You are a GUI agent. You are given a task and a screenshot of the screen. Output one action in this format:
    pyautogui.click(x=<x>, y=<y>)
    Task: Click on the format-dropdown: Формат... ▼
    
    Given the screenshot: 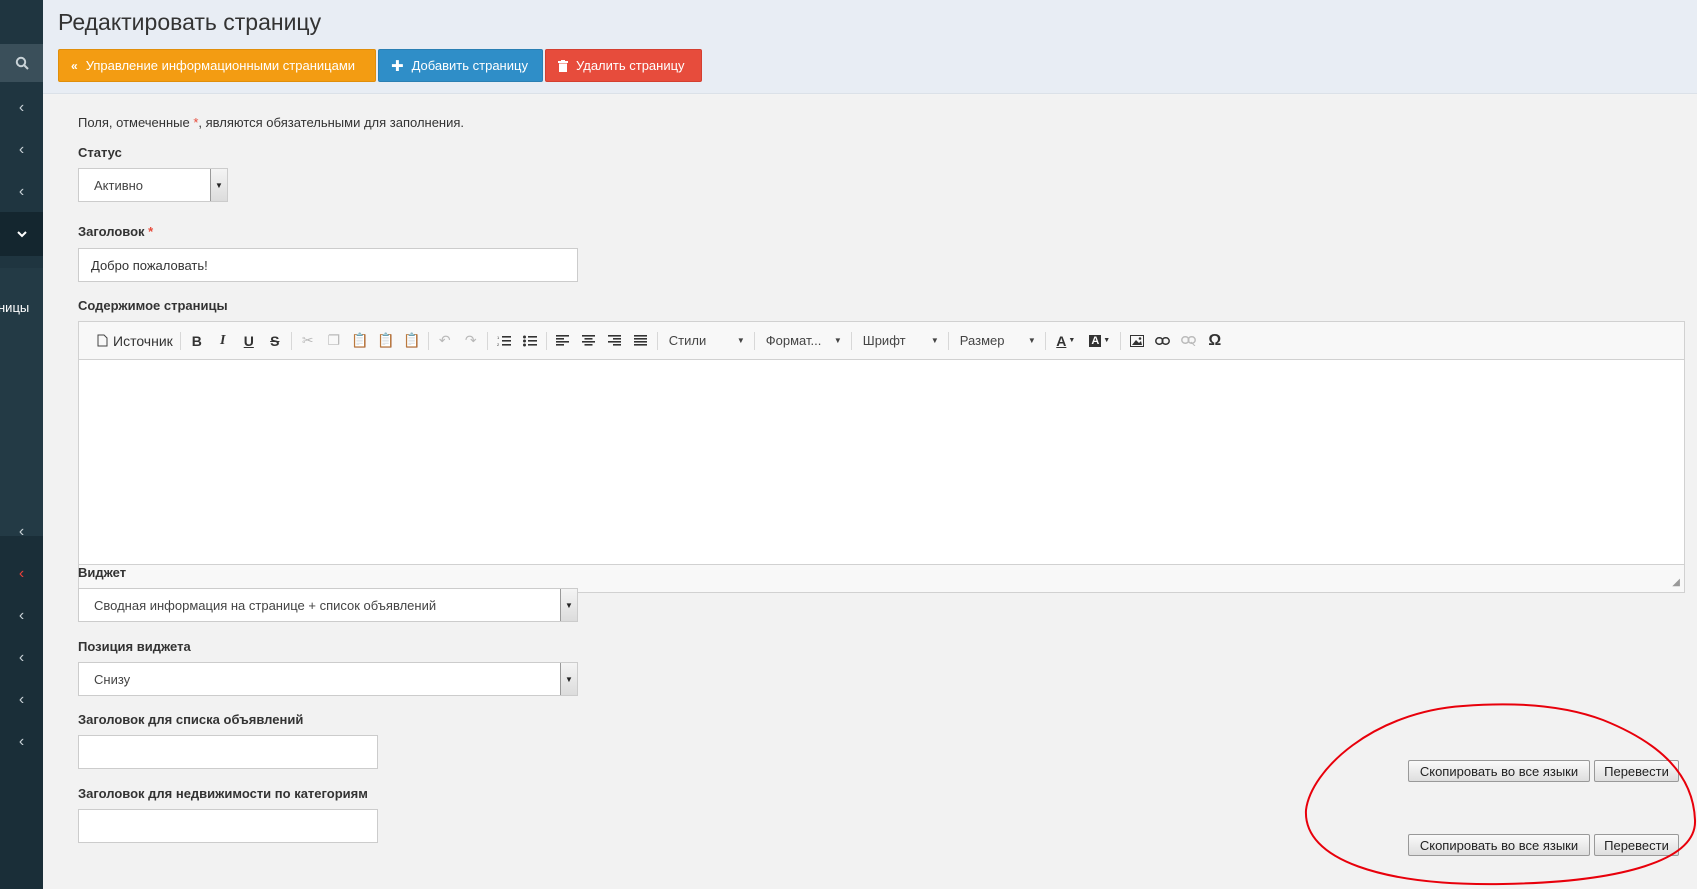 What is the action you would take?
    pyautogui.click(x=803, y=341)
    